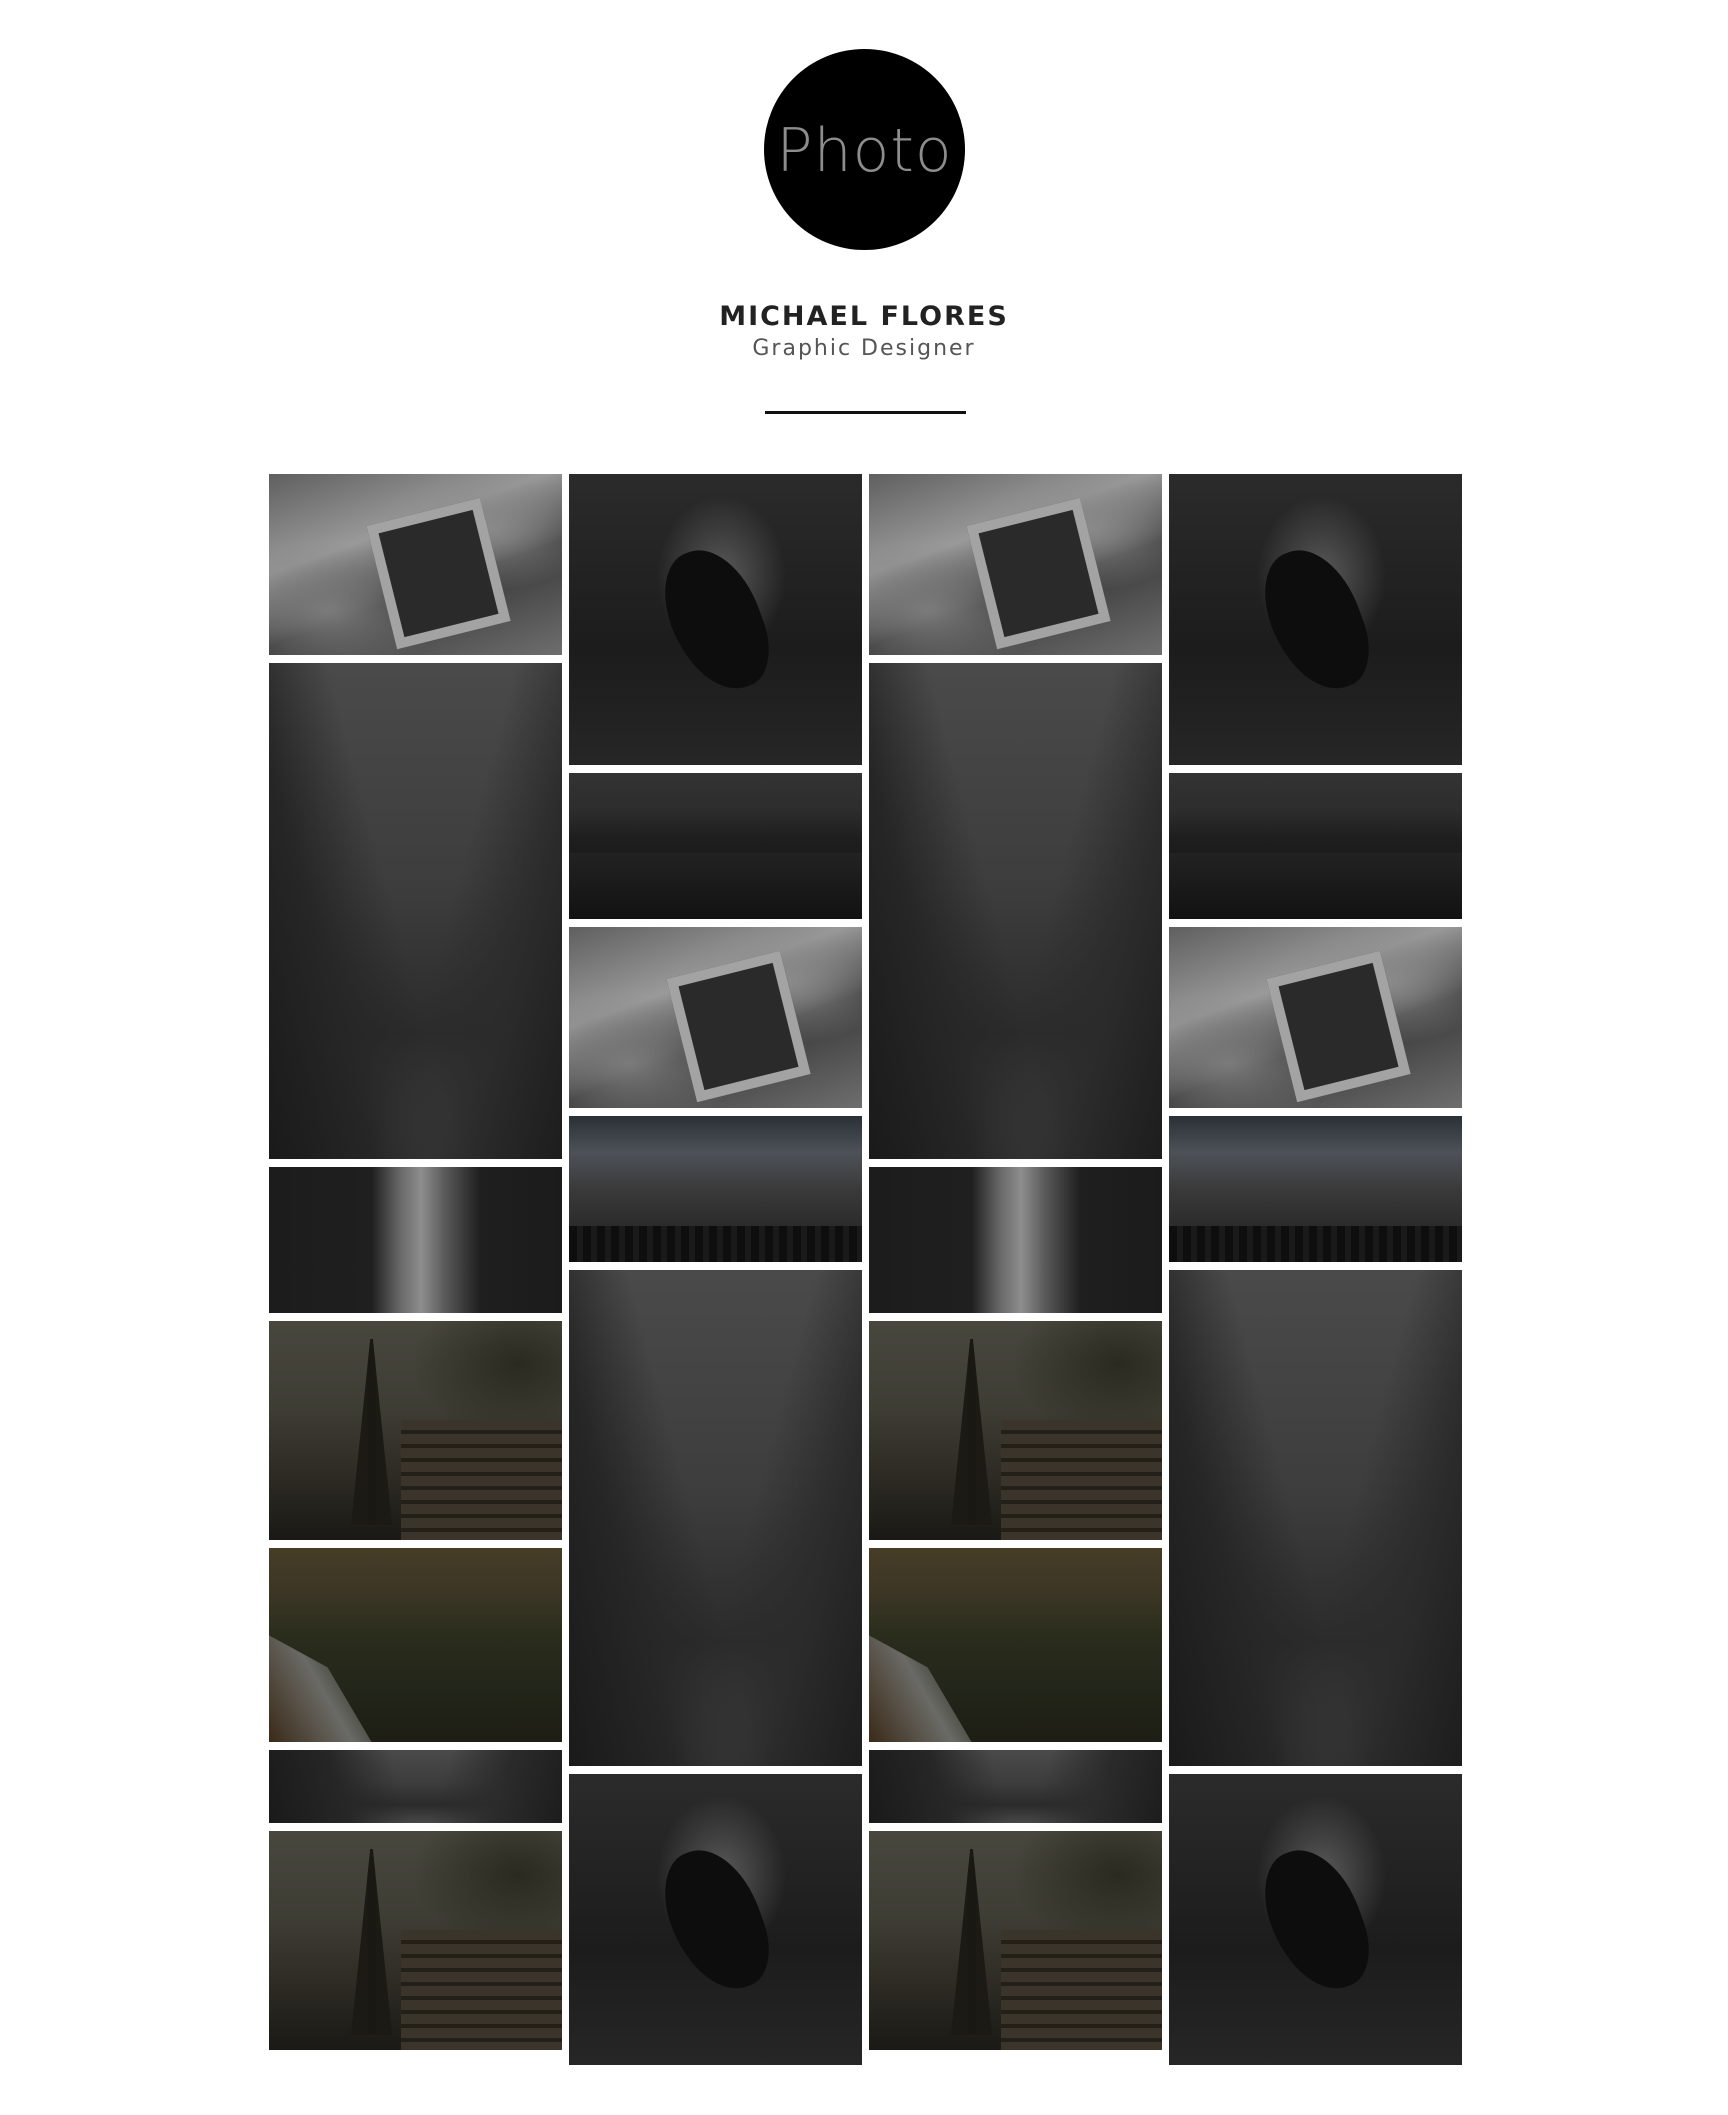 Image resolution: width=1728 pixels, height=2115 pixels. I want to click on photo-logo: Photo, so click(864, 149).